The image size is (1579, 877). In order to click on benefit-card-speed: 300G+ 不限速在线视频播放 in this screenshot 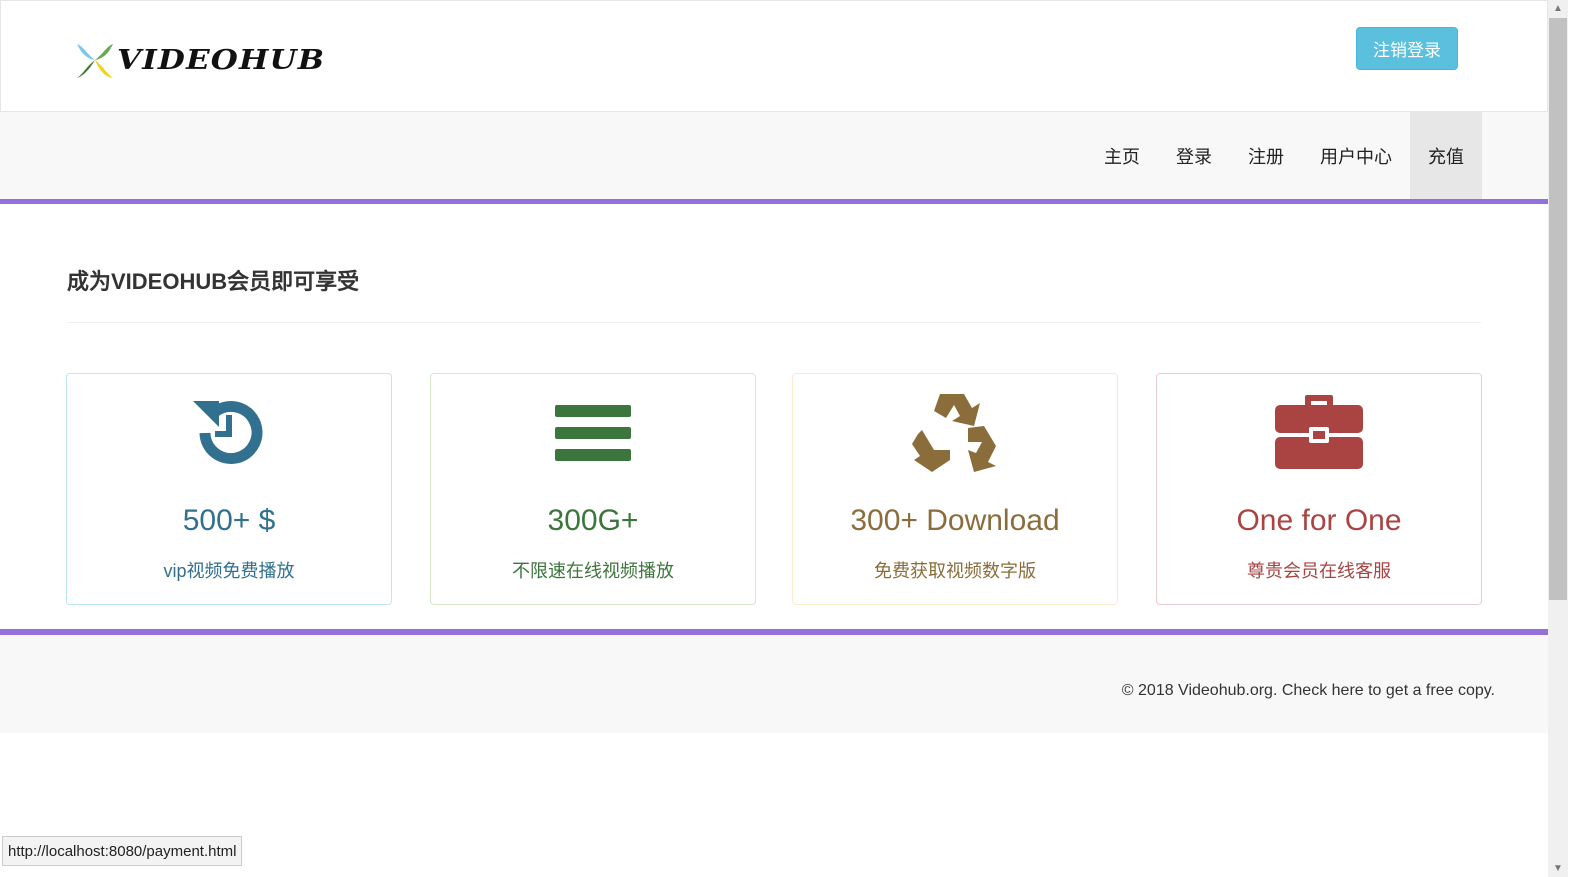, I will do `click(593, 489)`.